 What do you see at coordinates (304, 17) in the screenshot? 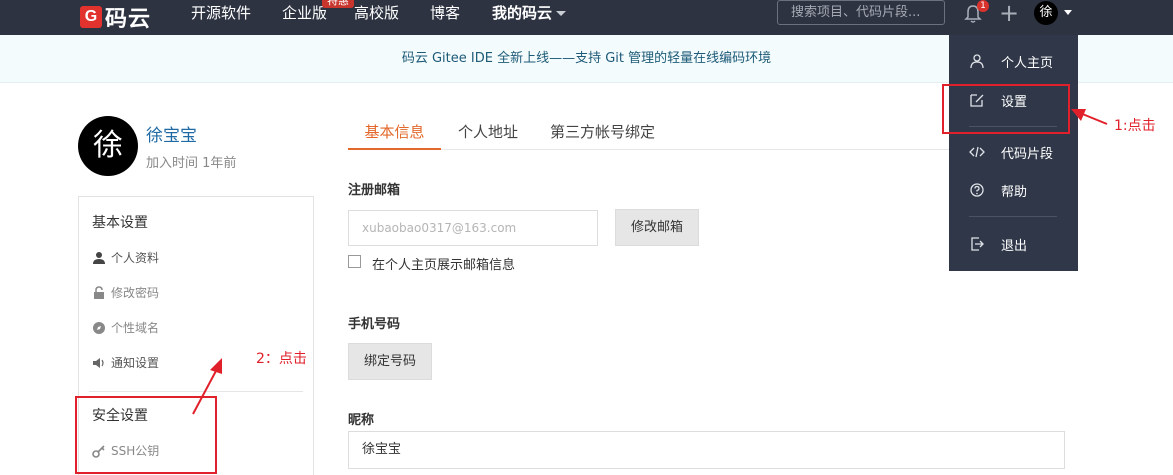
I see `nav-enterprise: 企业版` at bounding box center [304, 17].